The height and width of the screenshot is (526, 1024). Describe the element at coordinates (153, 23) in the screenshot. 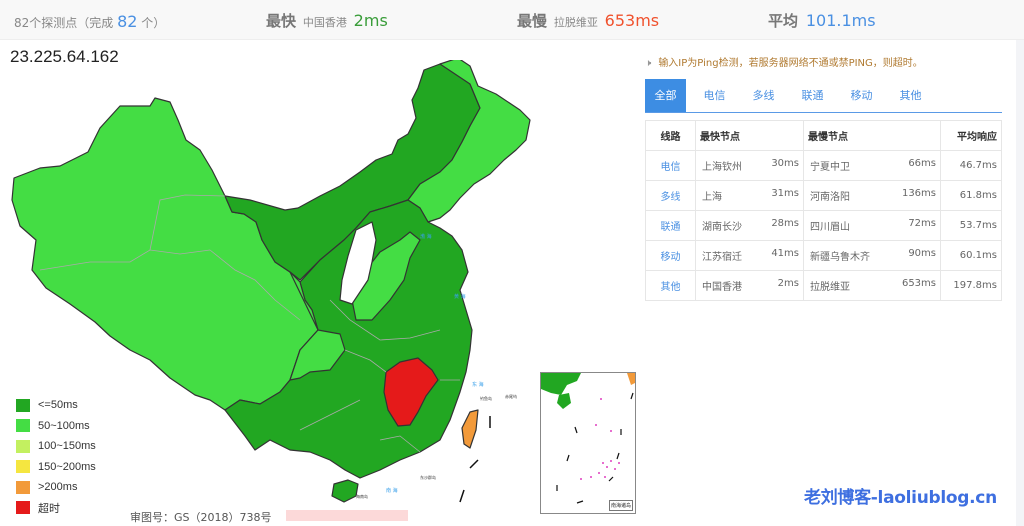

I see `probe-suffix: 个）` at that location.